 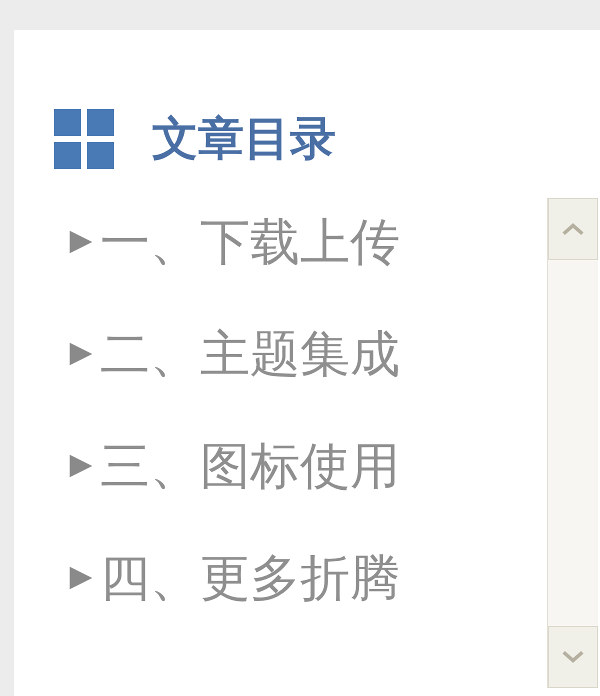 What do you see at coordinates (84, 139) in the screenshot?
I see `grid-icon` at bounding box center [84, 139].